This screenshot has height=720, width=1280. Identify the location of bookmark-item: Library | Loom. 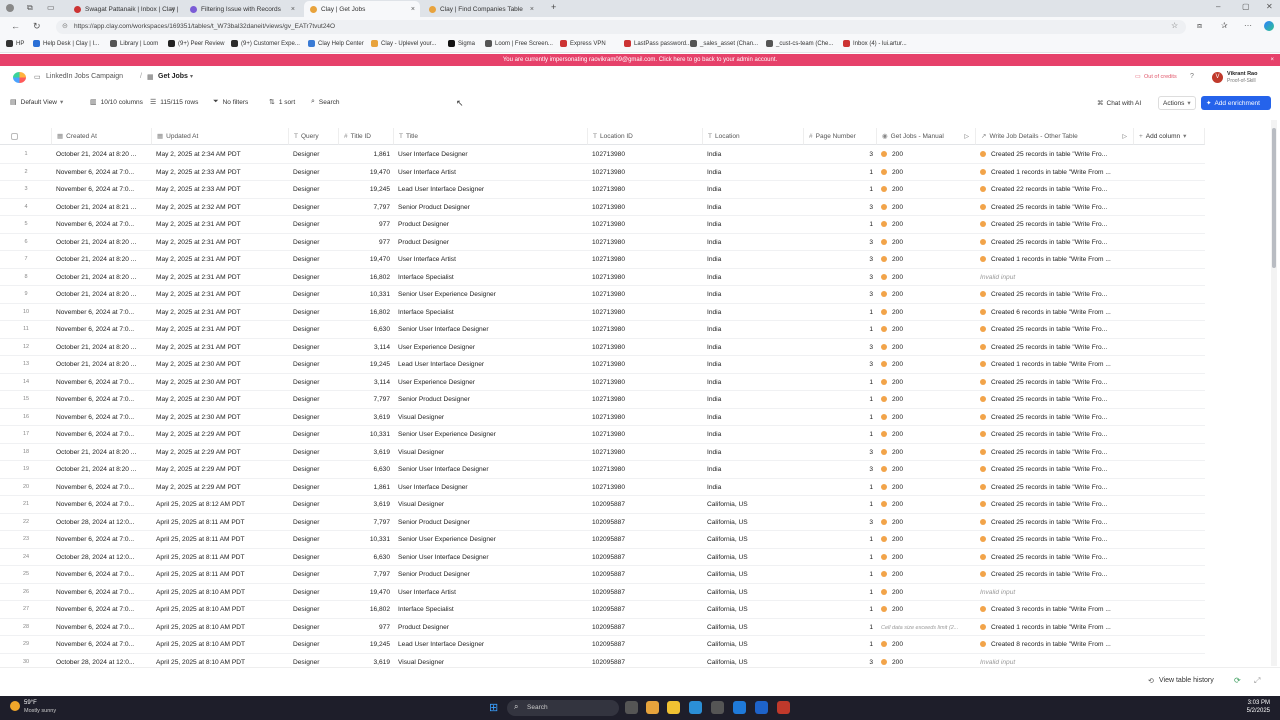
(134, 43).